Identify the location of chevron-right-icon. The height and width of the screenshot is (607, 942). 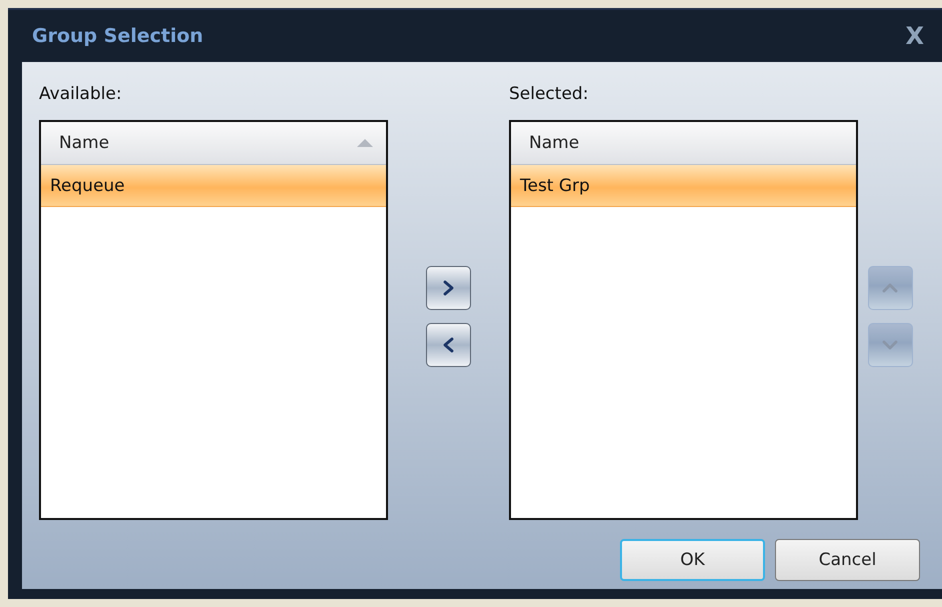
(448, 288).